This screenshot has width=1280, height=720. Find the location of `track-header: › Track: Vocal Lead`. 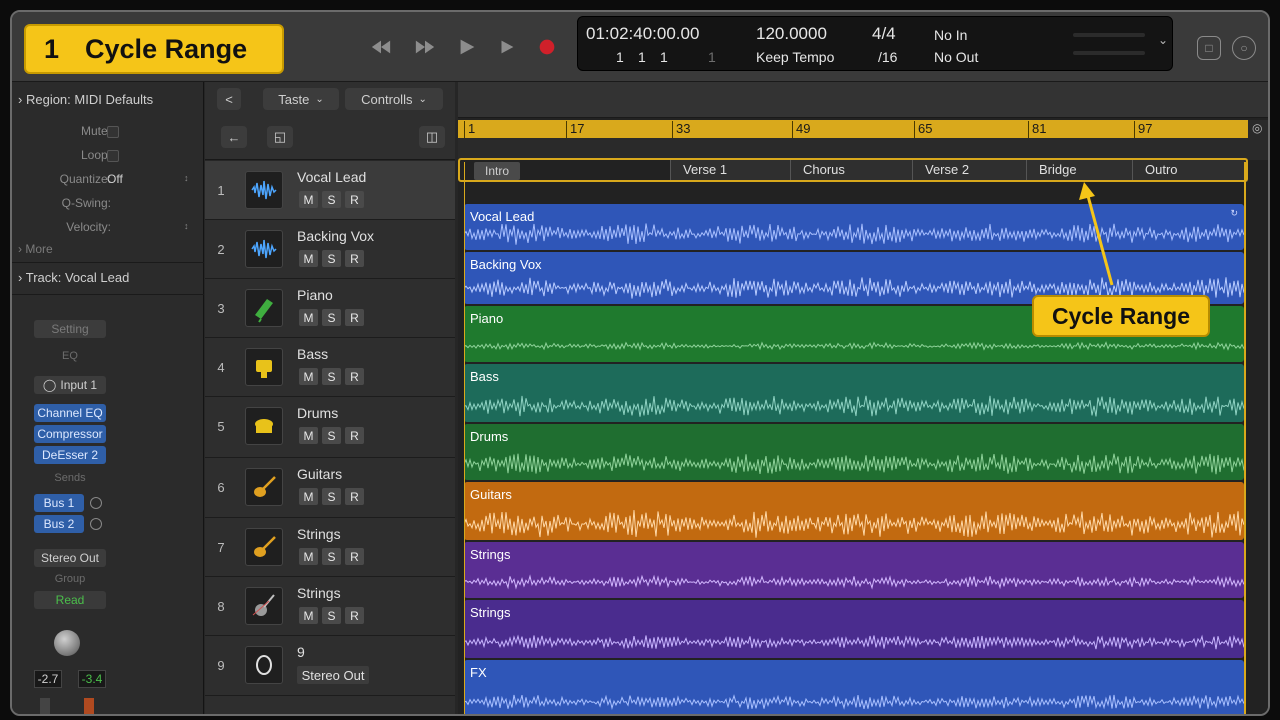

track-header: › Track: Vocal Lead is located at coordinates (73, 277).